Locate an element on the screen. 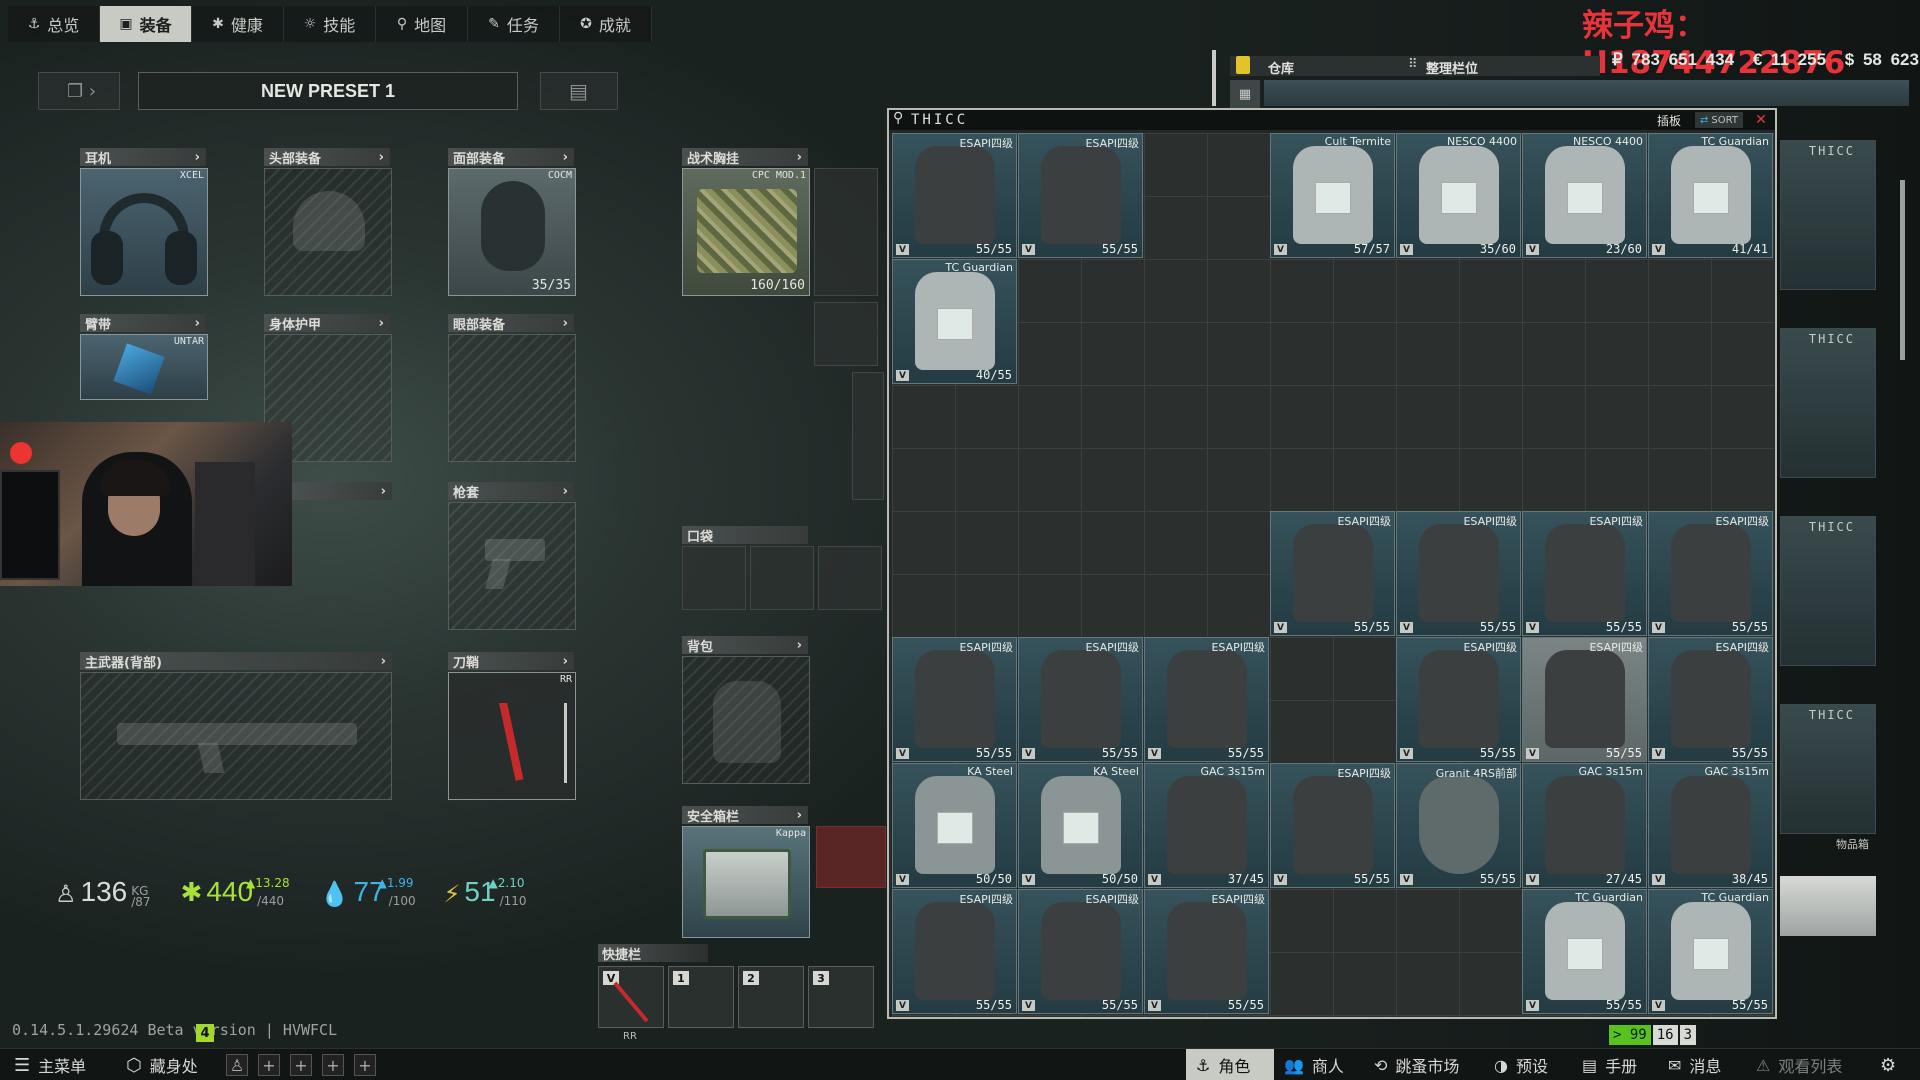 The width and height of the screenshot is (1920, 1080). secure-container-item is located at coordinates (851, 857).